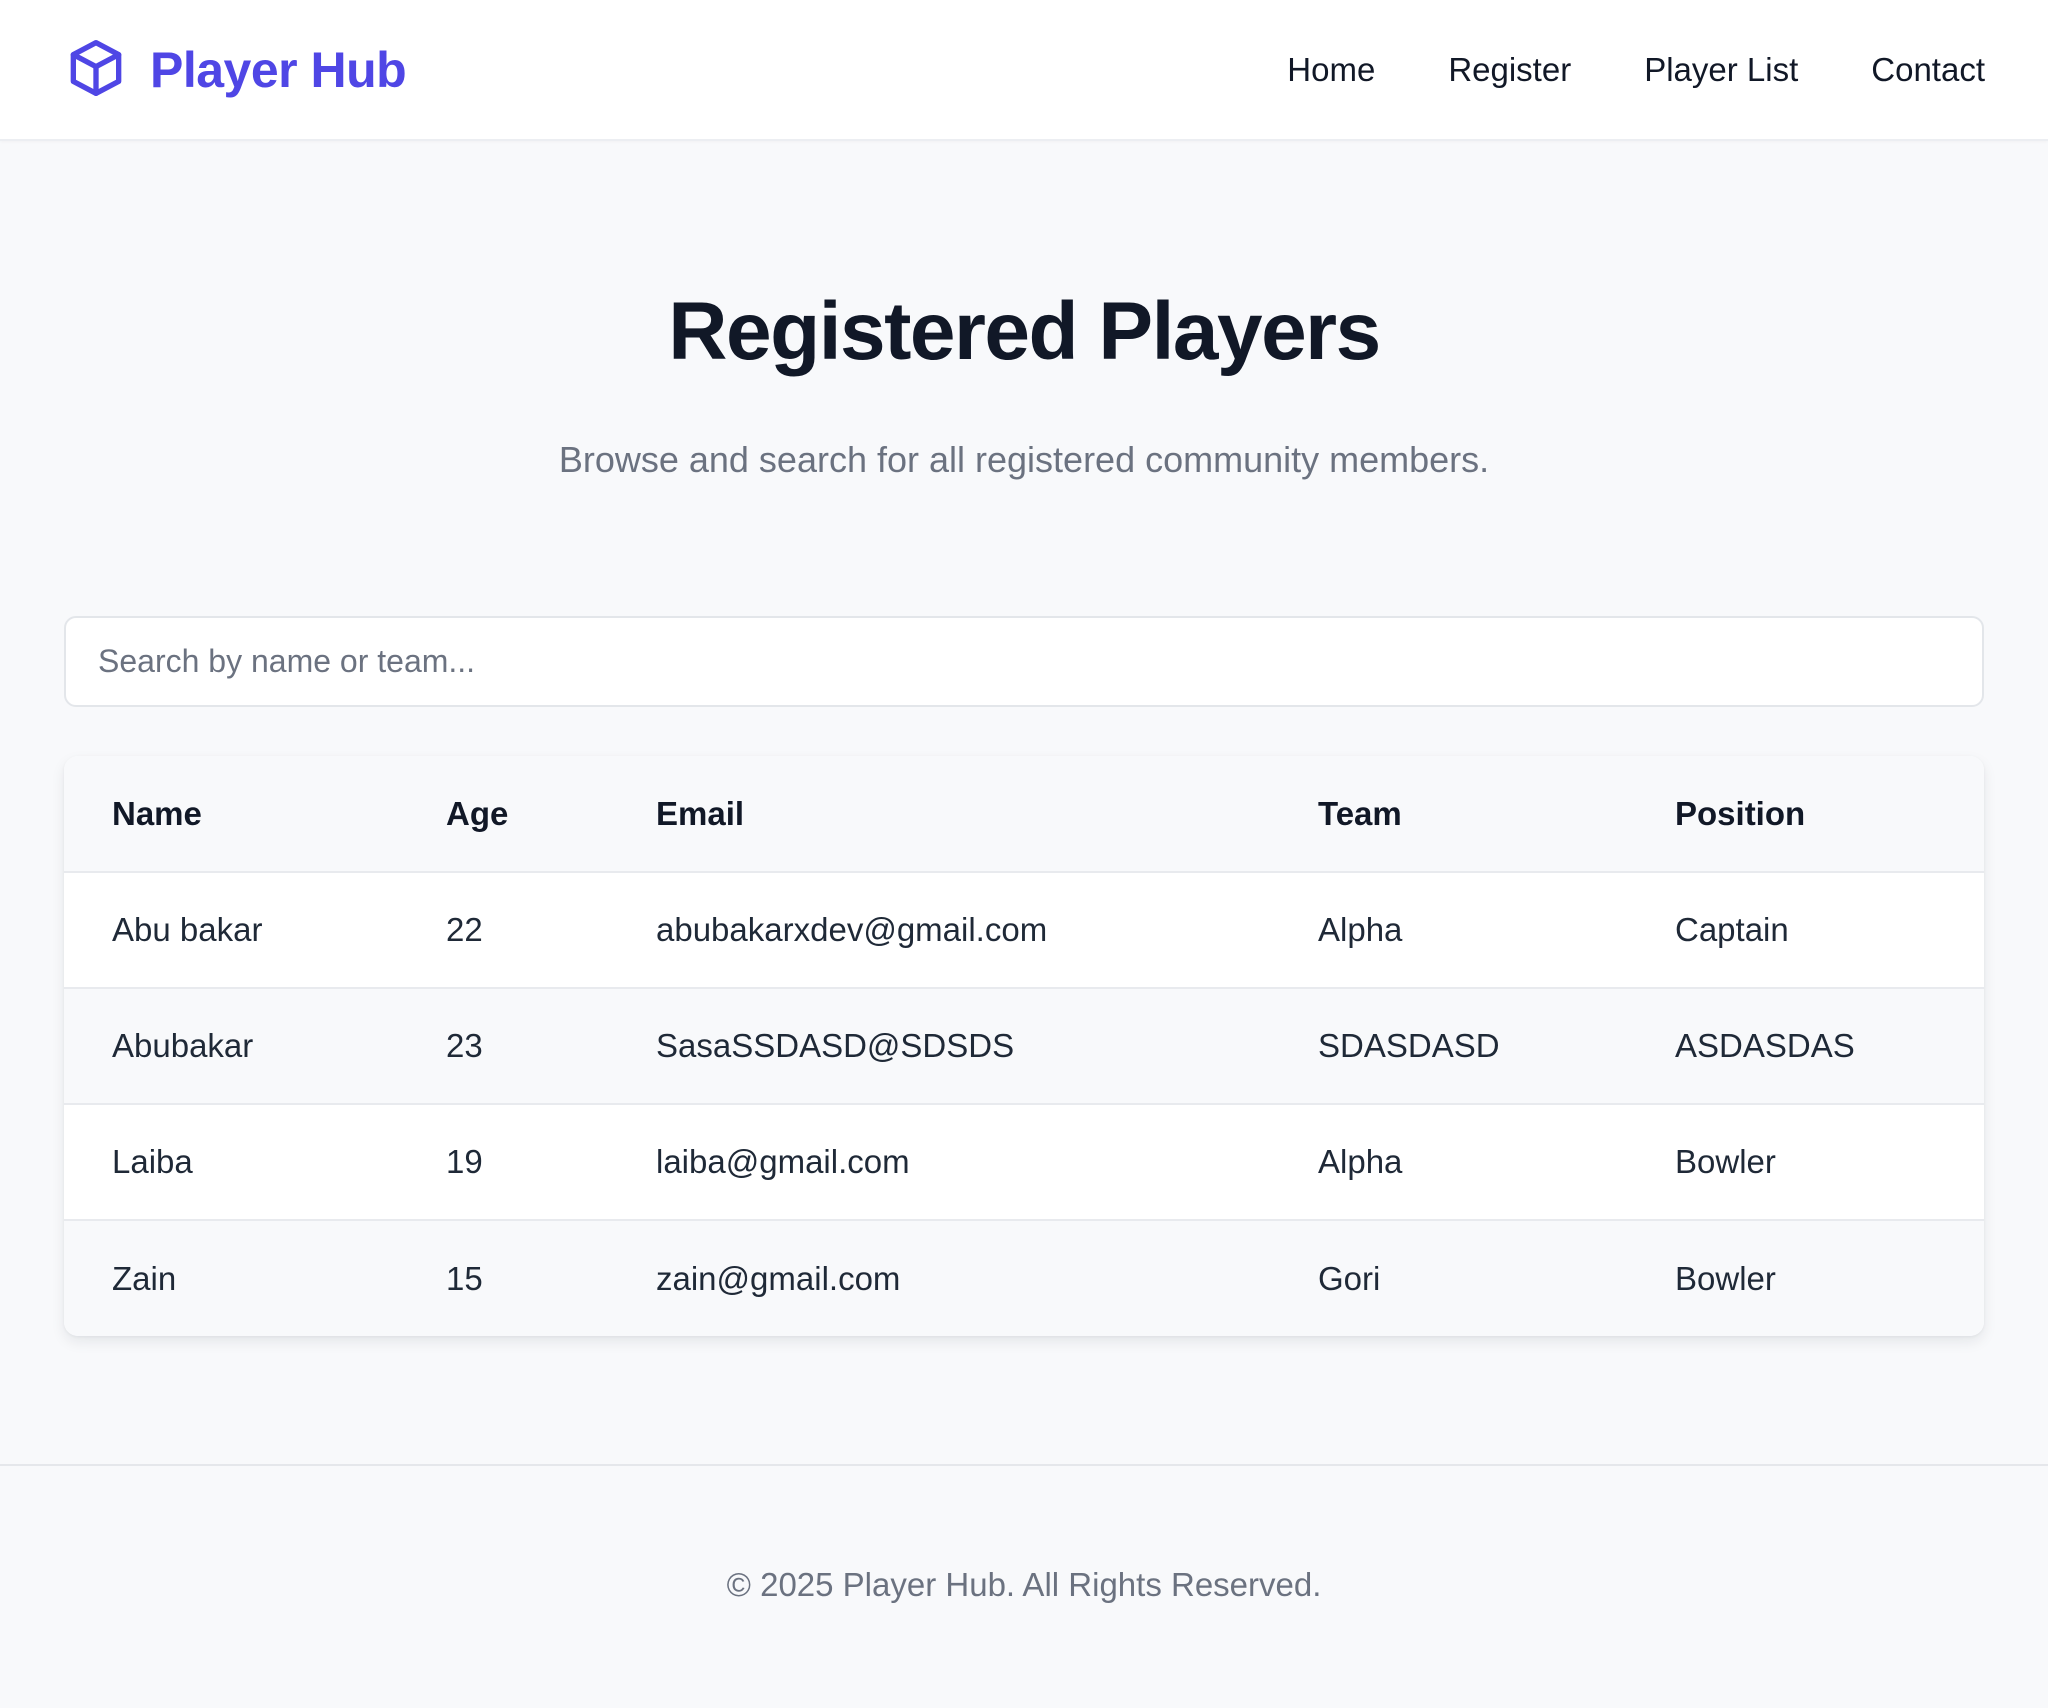  What do you see at coordinates (939, 1277) in the screenshot?
I see `cell-email: zain@gmail.com` at bounding box center [939, 1277].